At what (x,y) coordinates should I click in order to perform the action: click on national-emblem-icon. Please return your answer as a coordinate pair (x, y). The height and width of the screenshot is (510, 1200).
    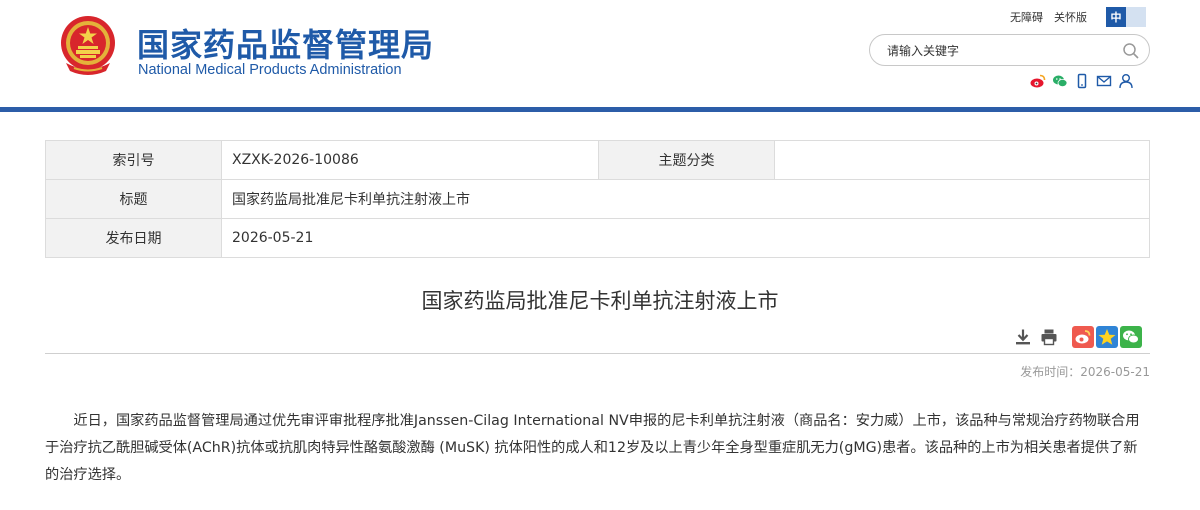
    Looking at the image, I should click on (88, 46).